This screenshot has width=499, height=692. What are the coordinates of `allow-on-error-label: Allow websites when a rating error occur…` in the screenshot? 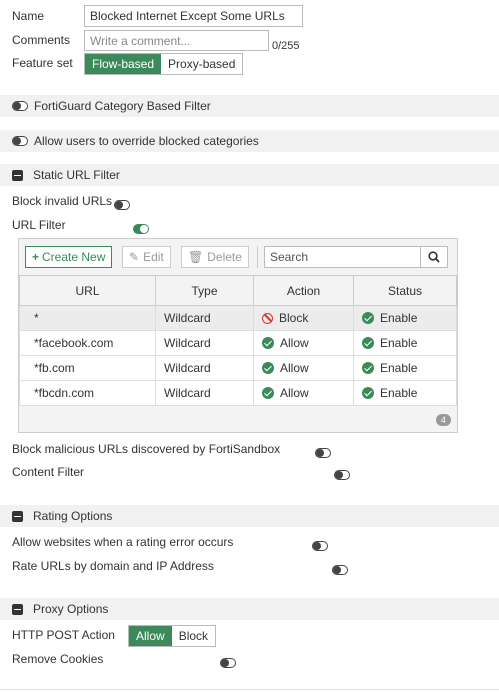 It's located at (123, 542).